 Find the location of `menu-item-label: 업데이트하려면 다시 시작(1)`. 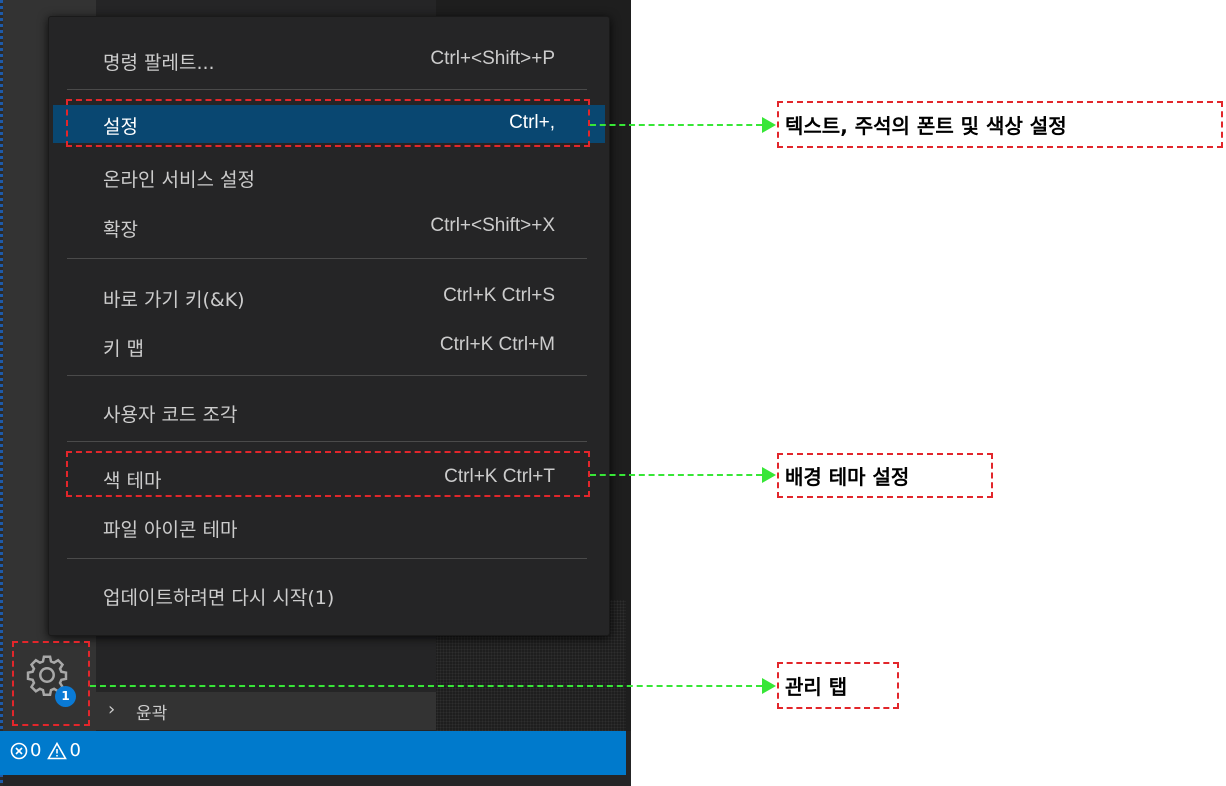

menu-item-label: 업데이트하려면 다시 시작(1) is located at coordinates (219, 598).